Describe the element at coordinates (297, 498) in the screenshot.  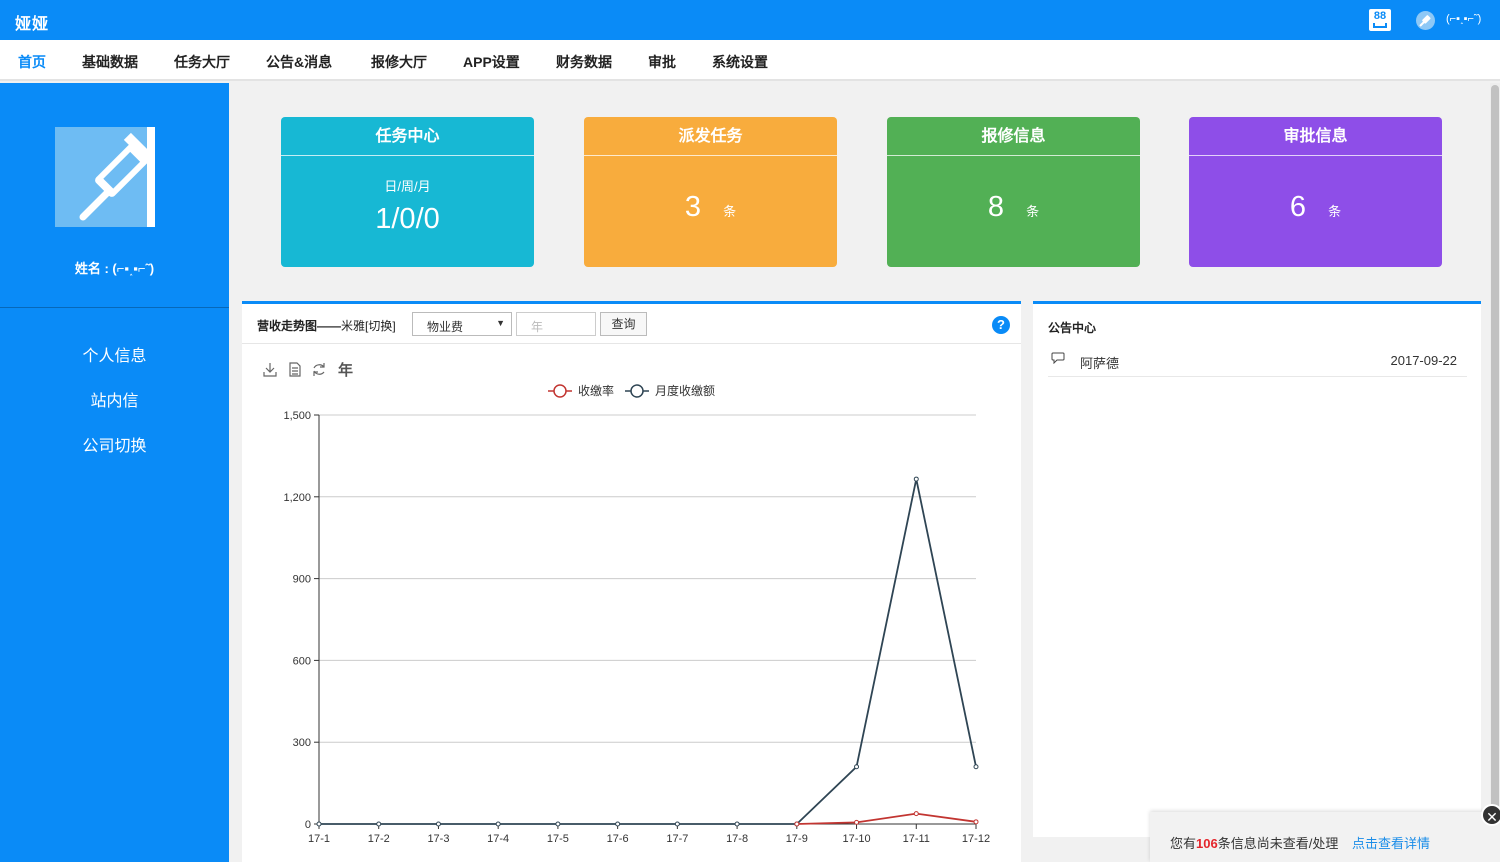
I see `y-tick-label: 1,200` at that location.